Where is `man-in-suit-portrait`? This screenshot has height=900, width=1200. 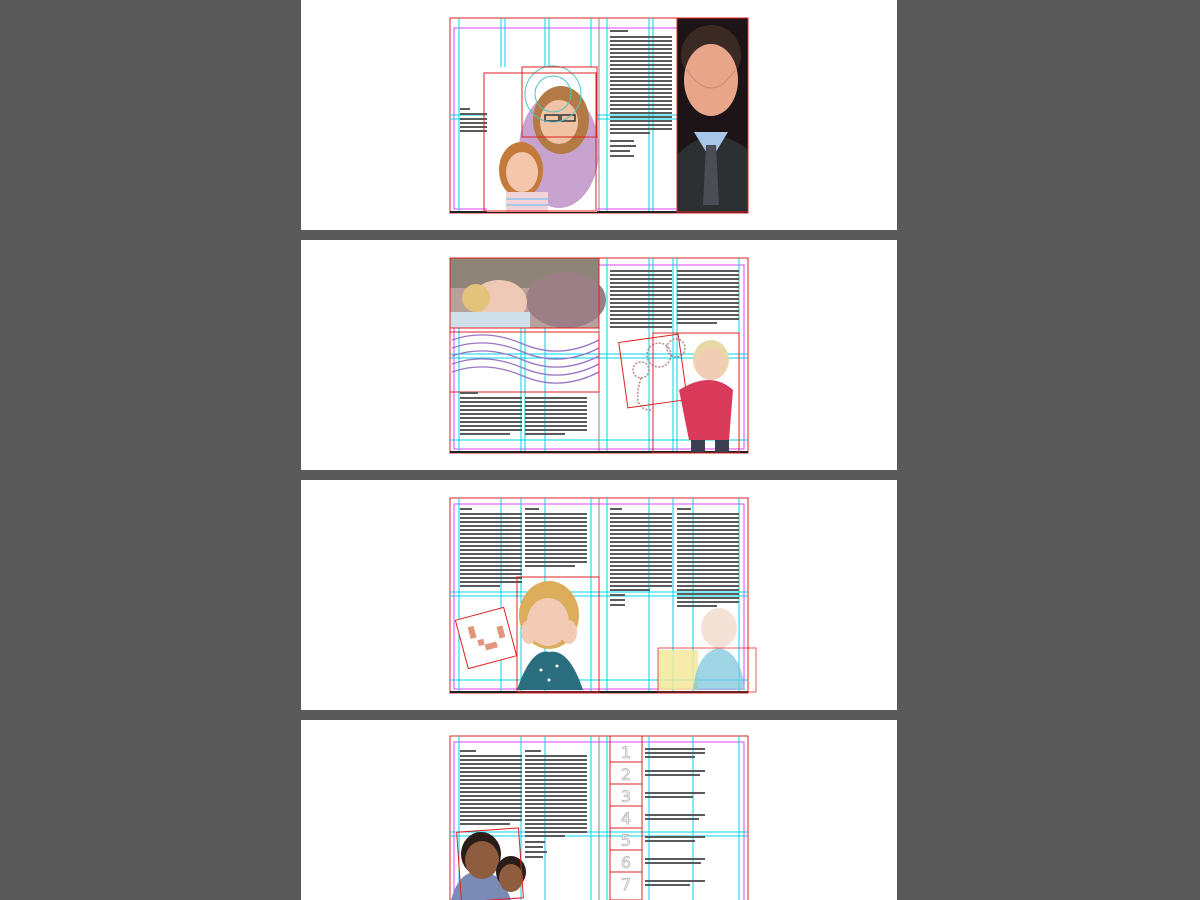 man-in-suit-portrait is located at coordinates (712, 115).